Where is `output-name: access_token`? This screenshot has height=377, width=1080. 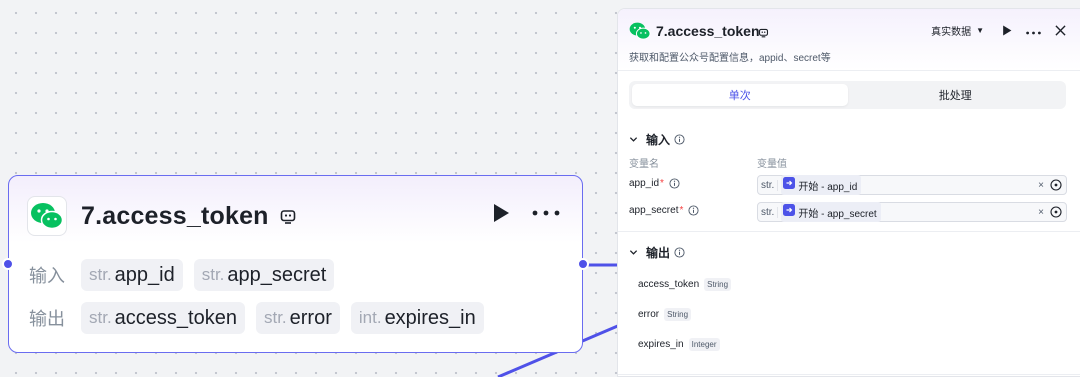 output-name: access_token is located at coordinates (669, 284).